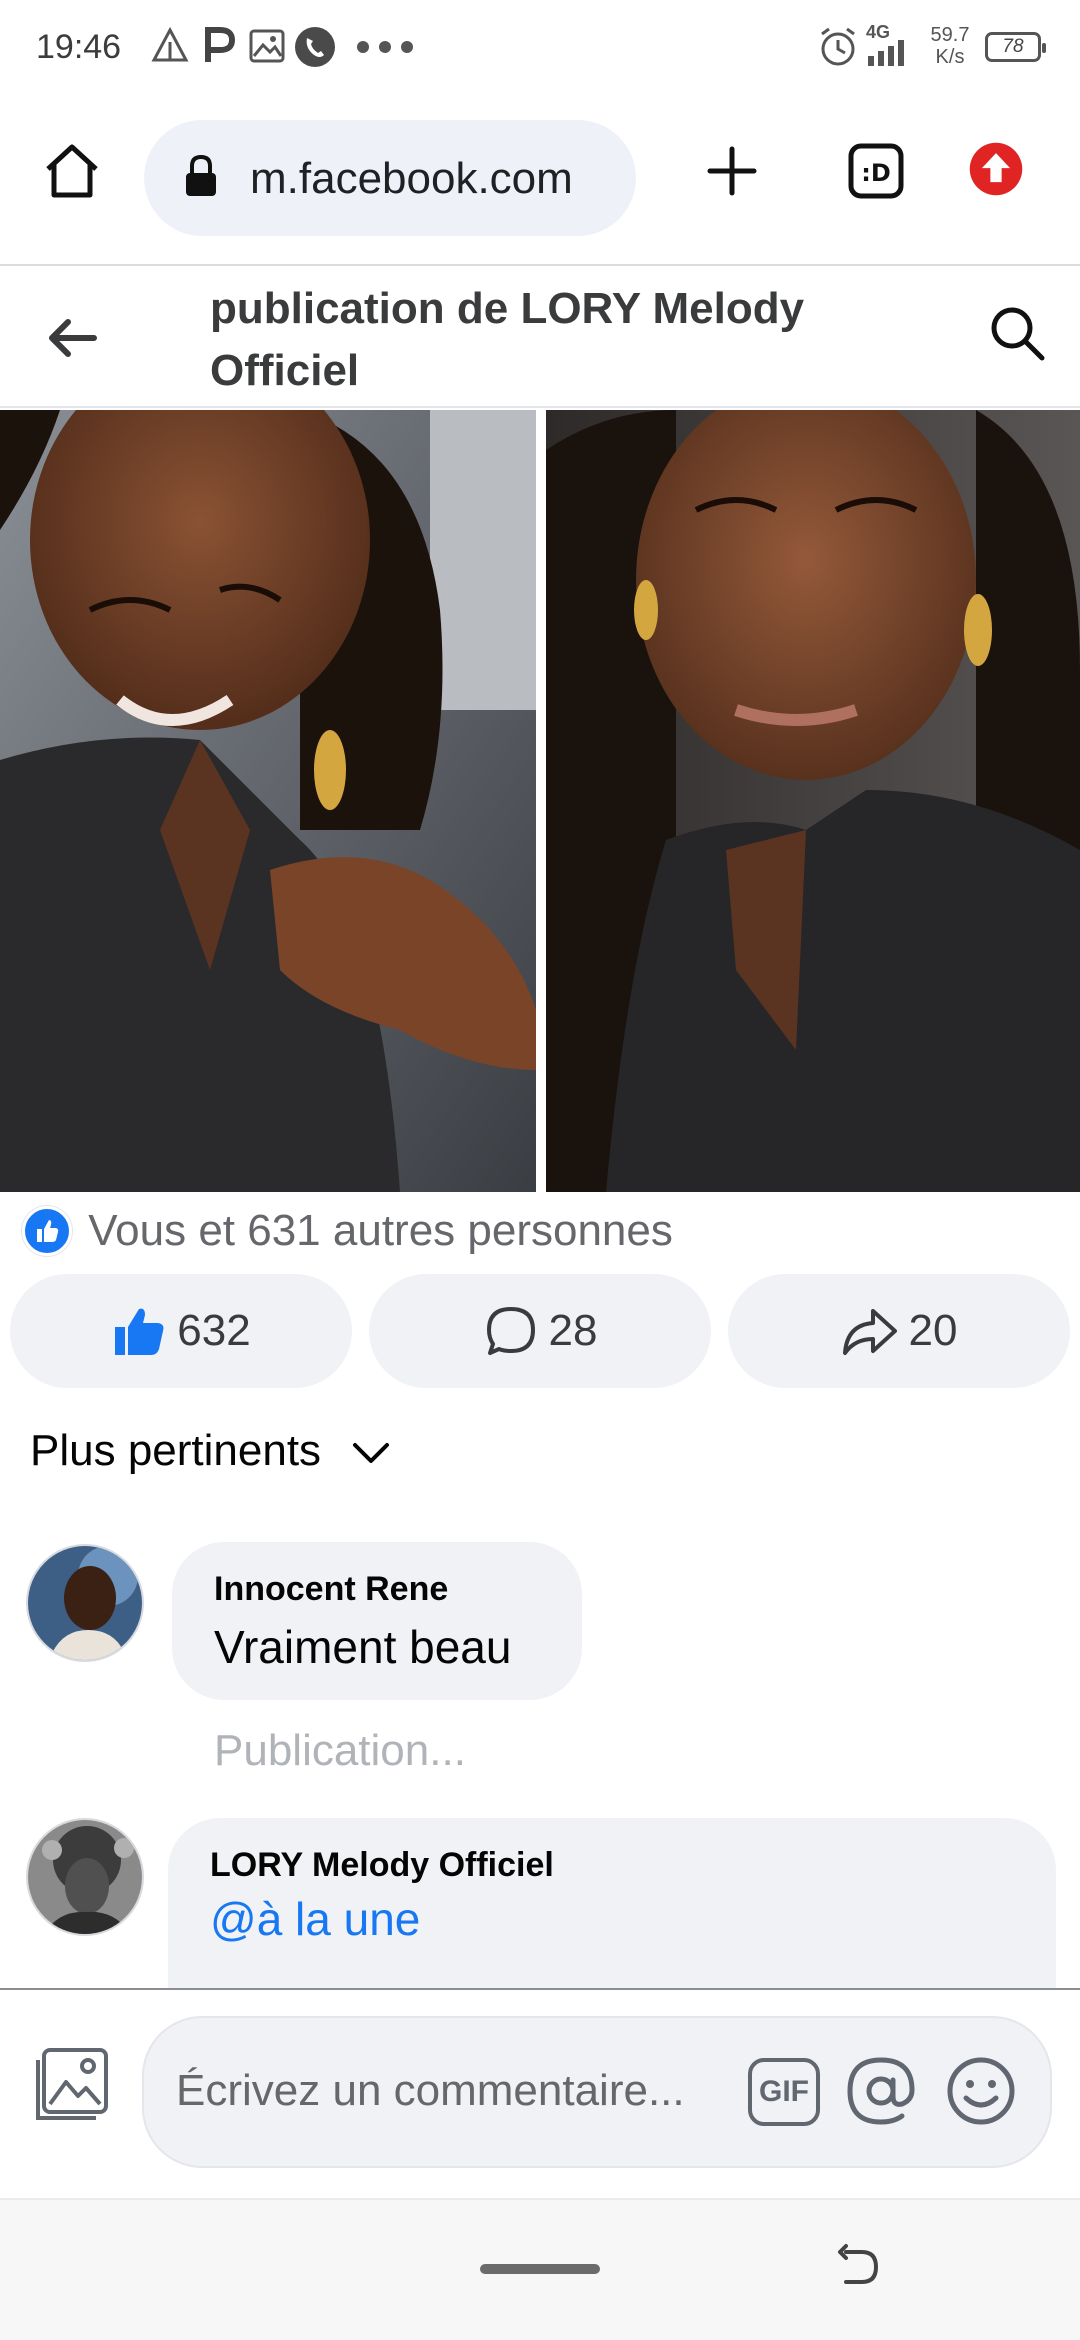 The width and height of the screenshot is (1080, 2340). I want to click on comment-button: 28, so click(540, 1331).